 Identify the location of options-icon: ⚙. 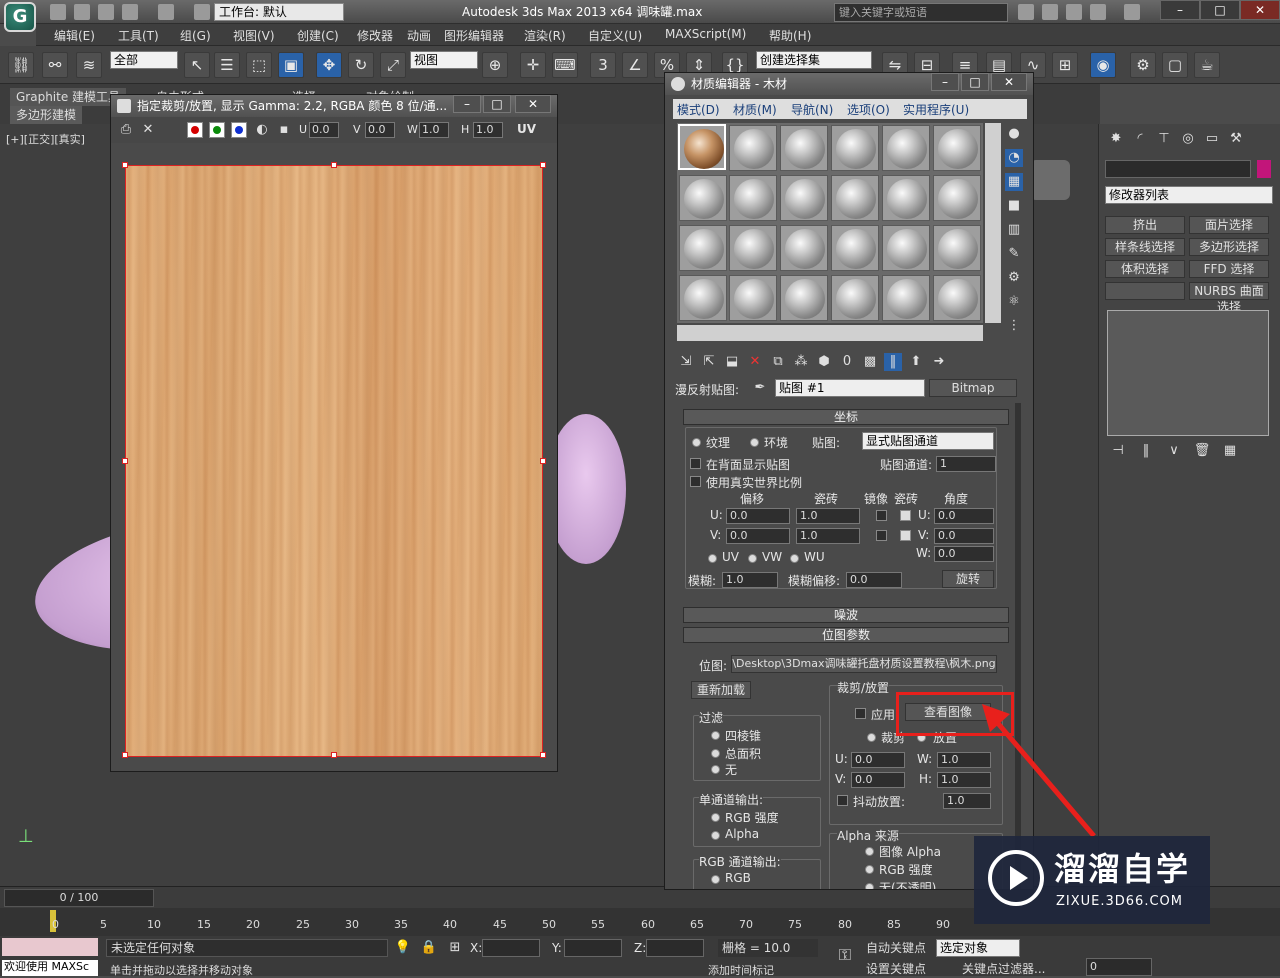
(1014, 278).